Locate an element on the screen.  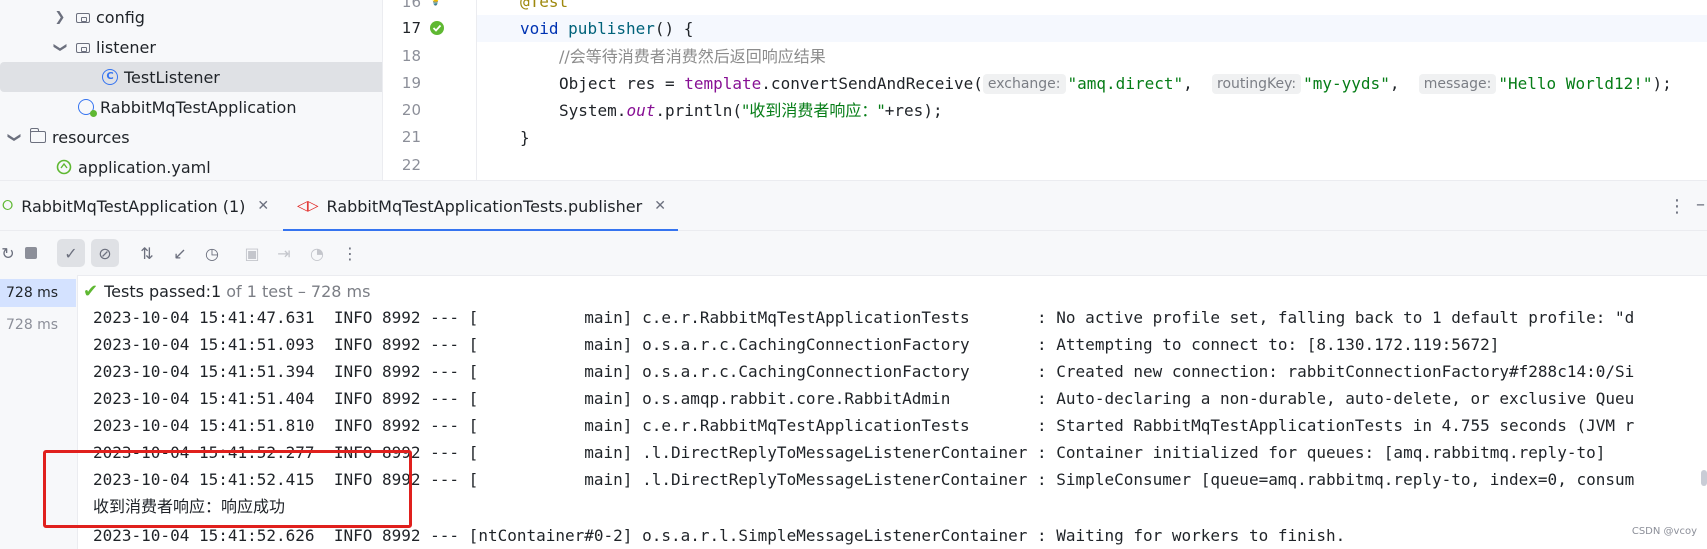
status-prefix: Tests passed: is located at coordinates (158, 291).